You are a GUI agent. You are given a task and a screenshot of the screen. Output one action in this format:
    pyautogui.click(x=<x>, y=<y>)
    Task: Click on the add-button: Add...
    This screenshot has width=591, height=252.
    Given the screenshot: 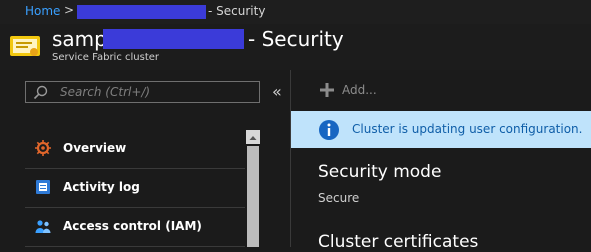 What is the action you would take?
    pyautogui.click(x=359, y=90)
    